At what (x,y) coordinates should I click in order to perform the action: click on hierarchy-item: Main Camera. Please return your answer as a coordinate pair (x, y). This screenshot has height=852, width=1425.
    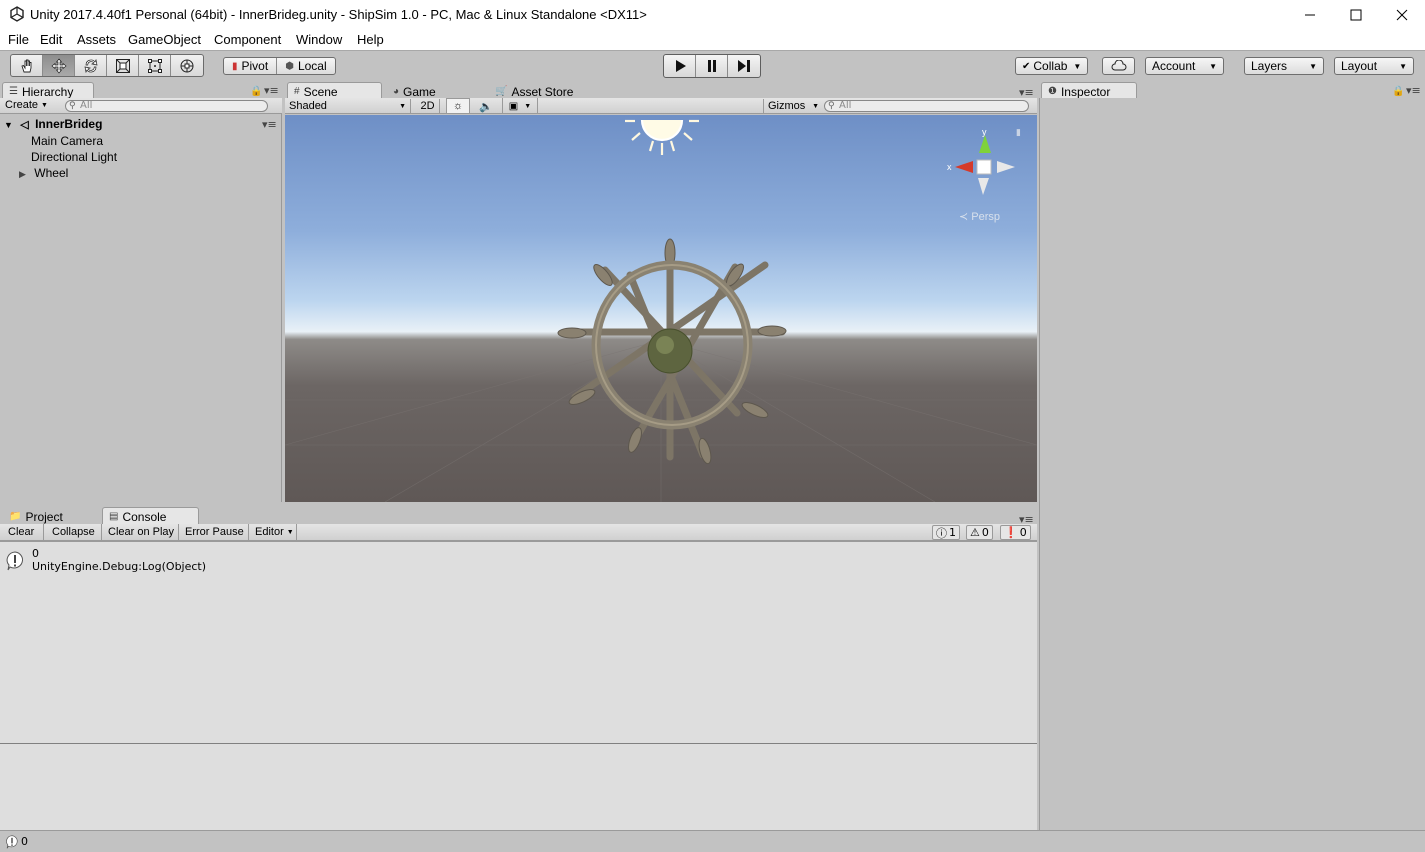
    Looking at the image, I should click on (67, 141).